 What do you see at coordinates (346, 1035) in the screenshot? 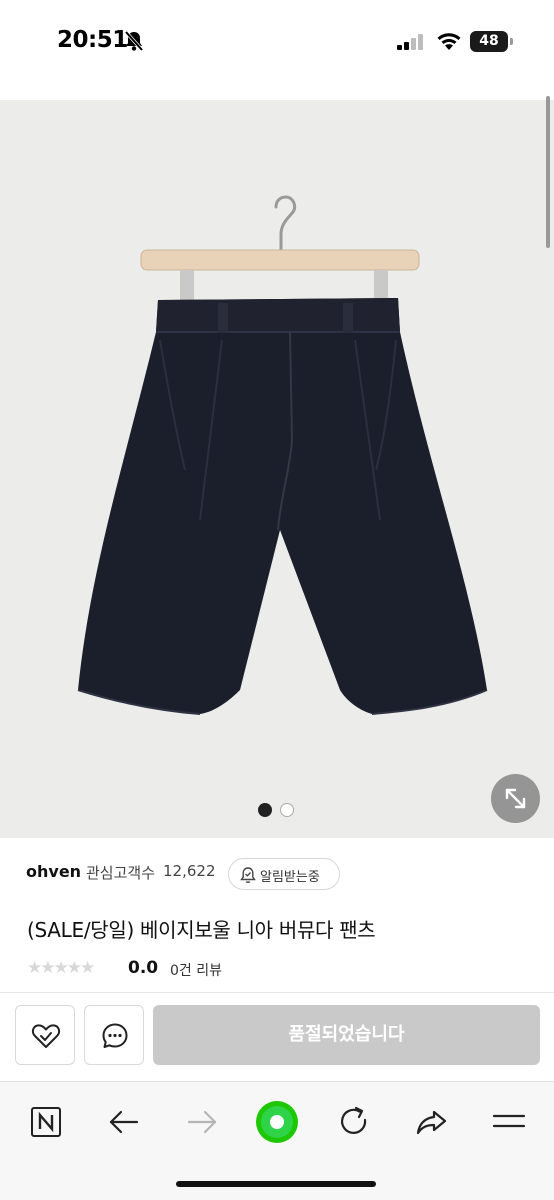
I see `sold-out-button: 품절되었습니다` at bounding box center [346, 1035].